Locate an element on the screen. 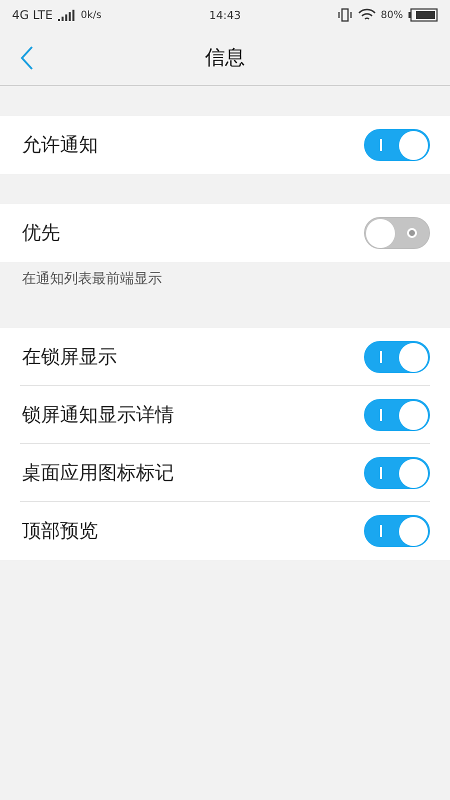 This screenshot has height=800, width=450. setting-label: 锁屏通知显示详情 is located at coordinates (98, 415).